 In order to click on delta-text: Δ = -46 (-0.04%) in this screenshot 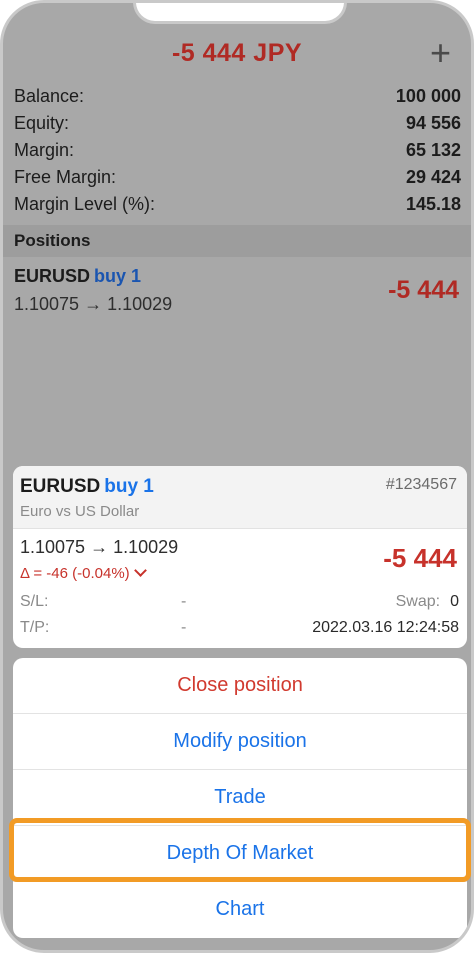, I will do `click(75, 573)`.